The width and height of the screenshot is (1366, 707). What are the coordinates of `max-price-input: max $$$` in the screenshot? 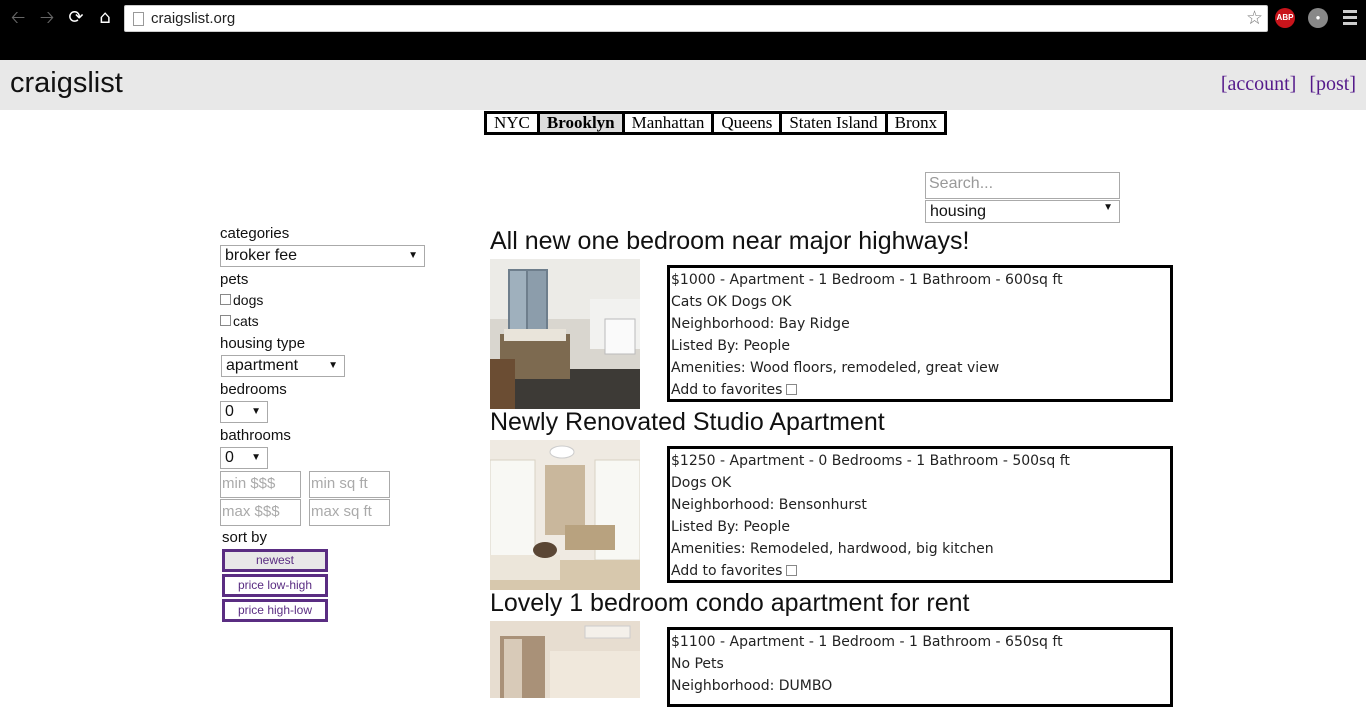 It's located at (260, 512).